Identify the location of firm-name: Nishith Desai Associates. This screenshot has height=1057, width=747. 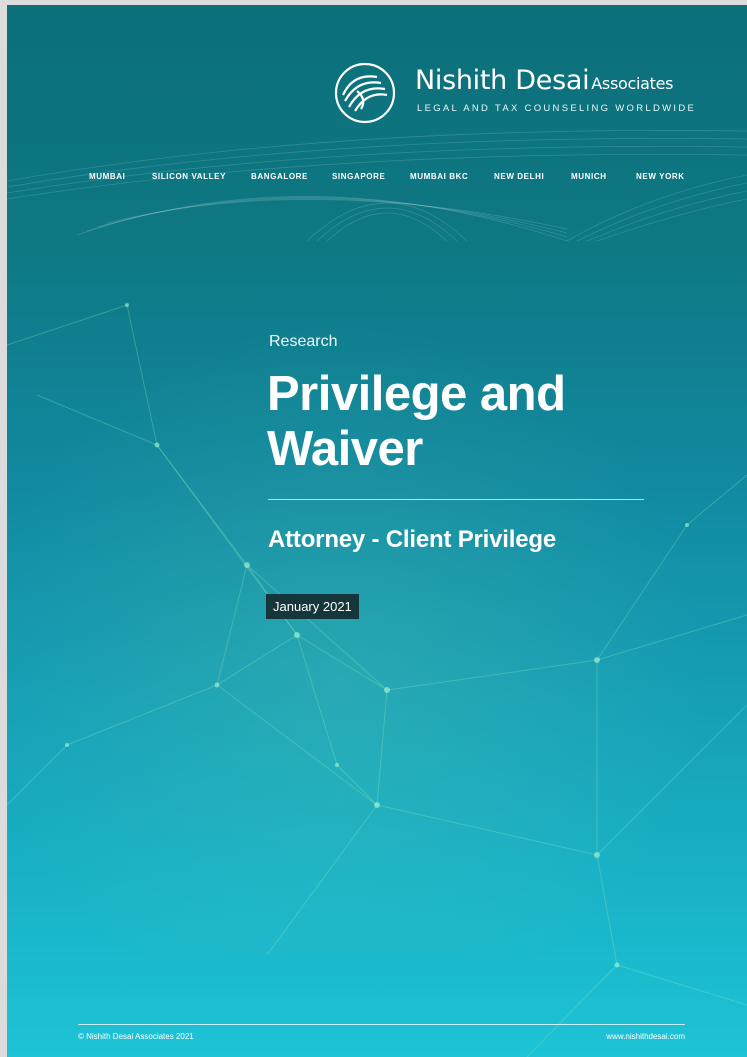
(544, 80).